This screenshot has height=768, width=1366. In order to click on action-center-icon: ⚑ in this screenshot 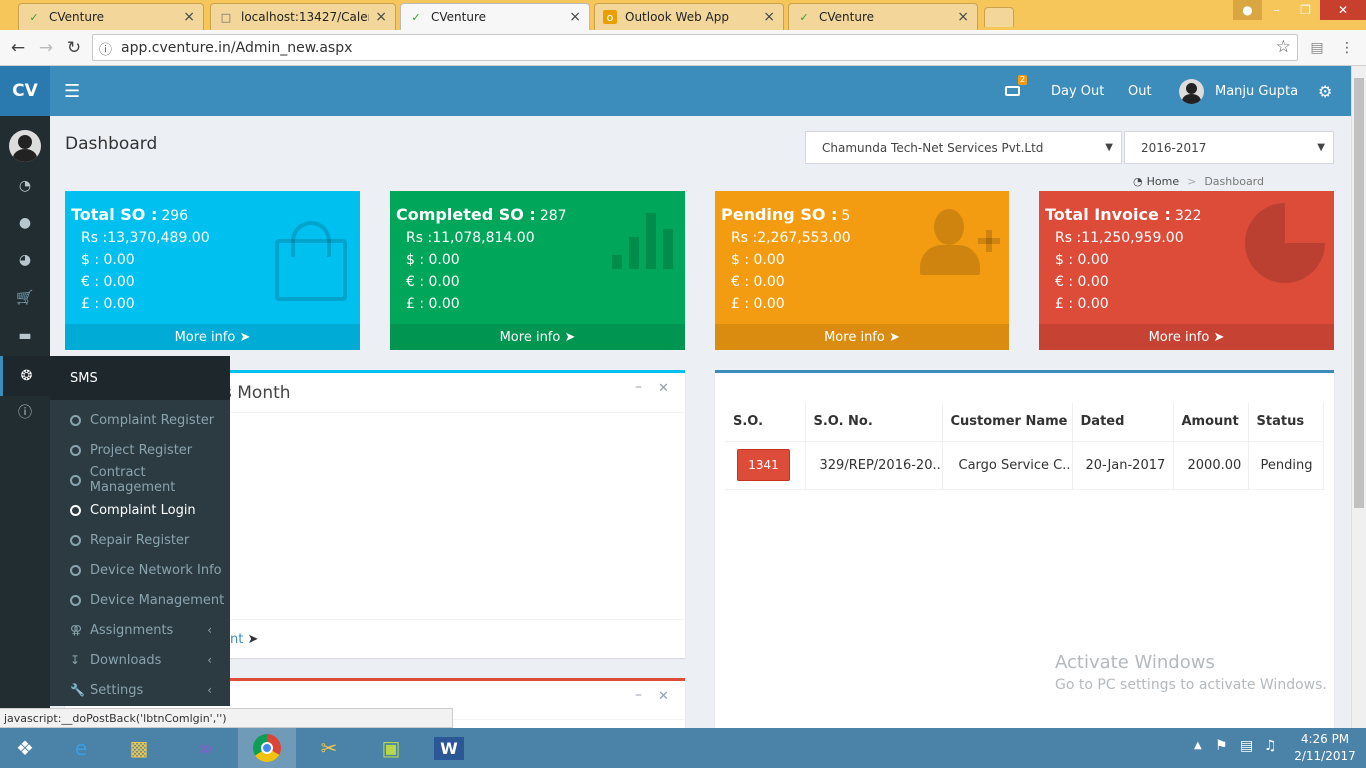, I will do `click(1221, 746)`.